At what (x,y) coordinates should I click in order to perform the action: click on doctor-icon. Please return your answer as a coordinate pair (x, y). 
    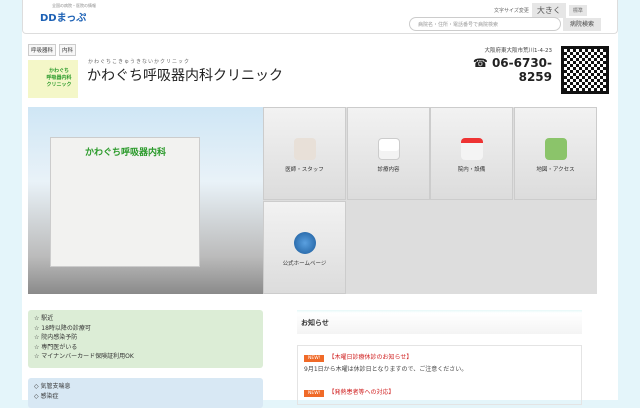
    Looking at the image, I should click on (304, 149).